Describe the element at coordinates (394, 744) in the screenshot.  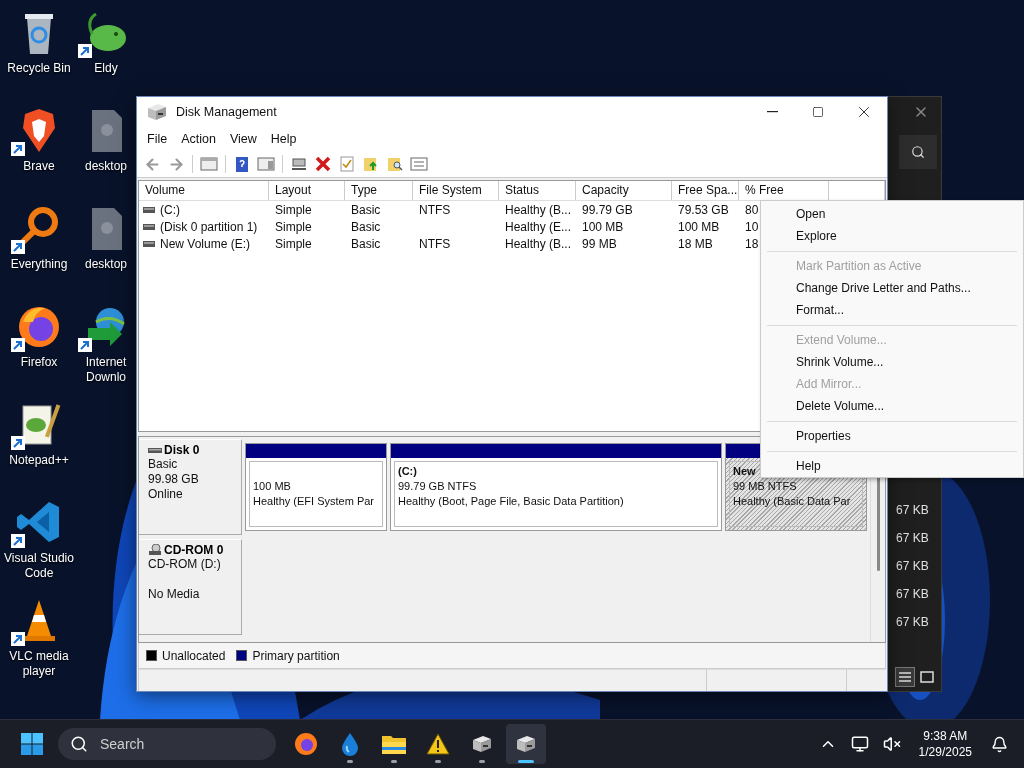
I see `folder-icon` at that location.